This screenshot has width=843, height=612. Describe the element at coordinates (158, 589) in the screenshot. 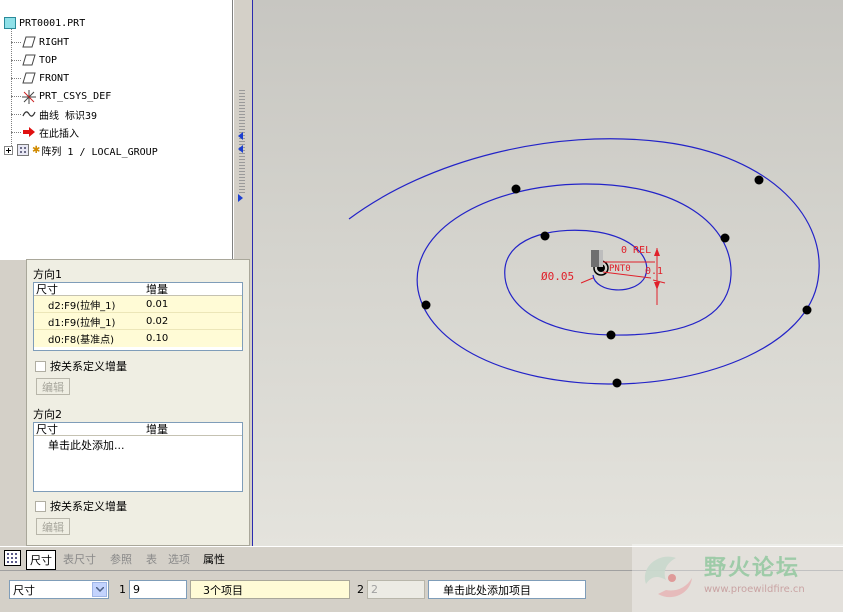

I see `dir1-count-input: 9` at that location.